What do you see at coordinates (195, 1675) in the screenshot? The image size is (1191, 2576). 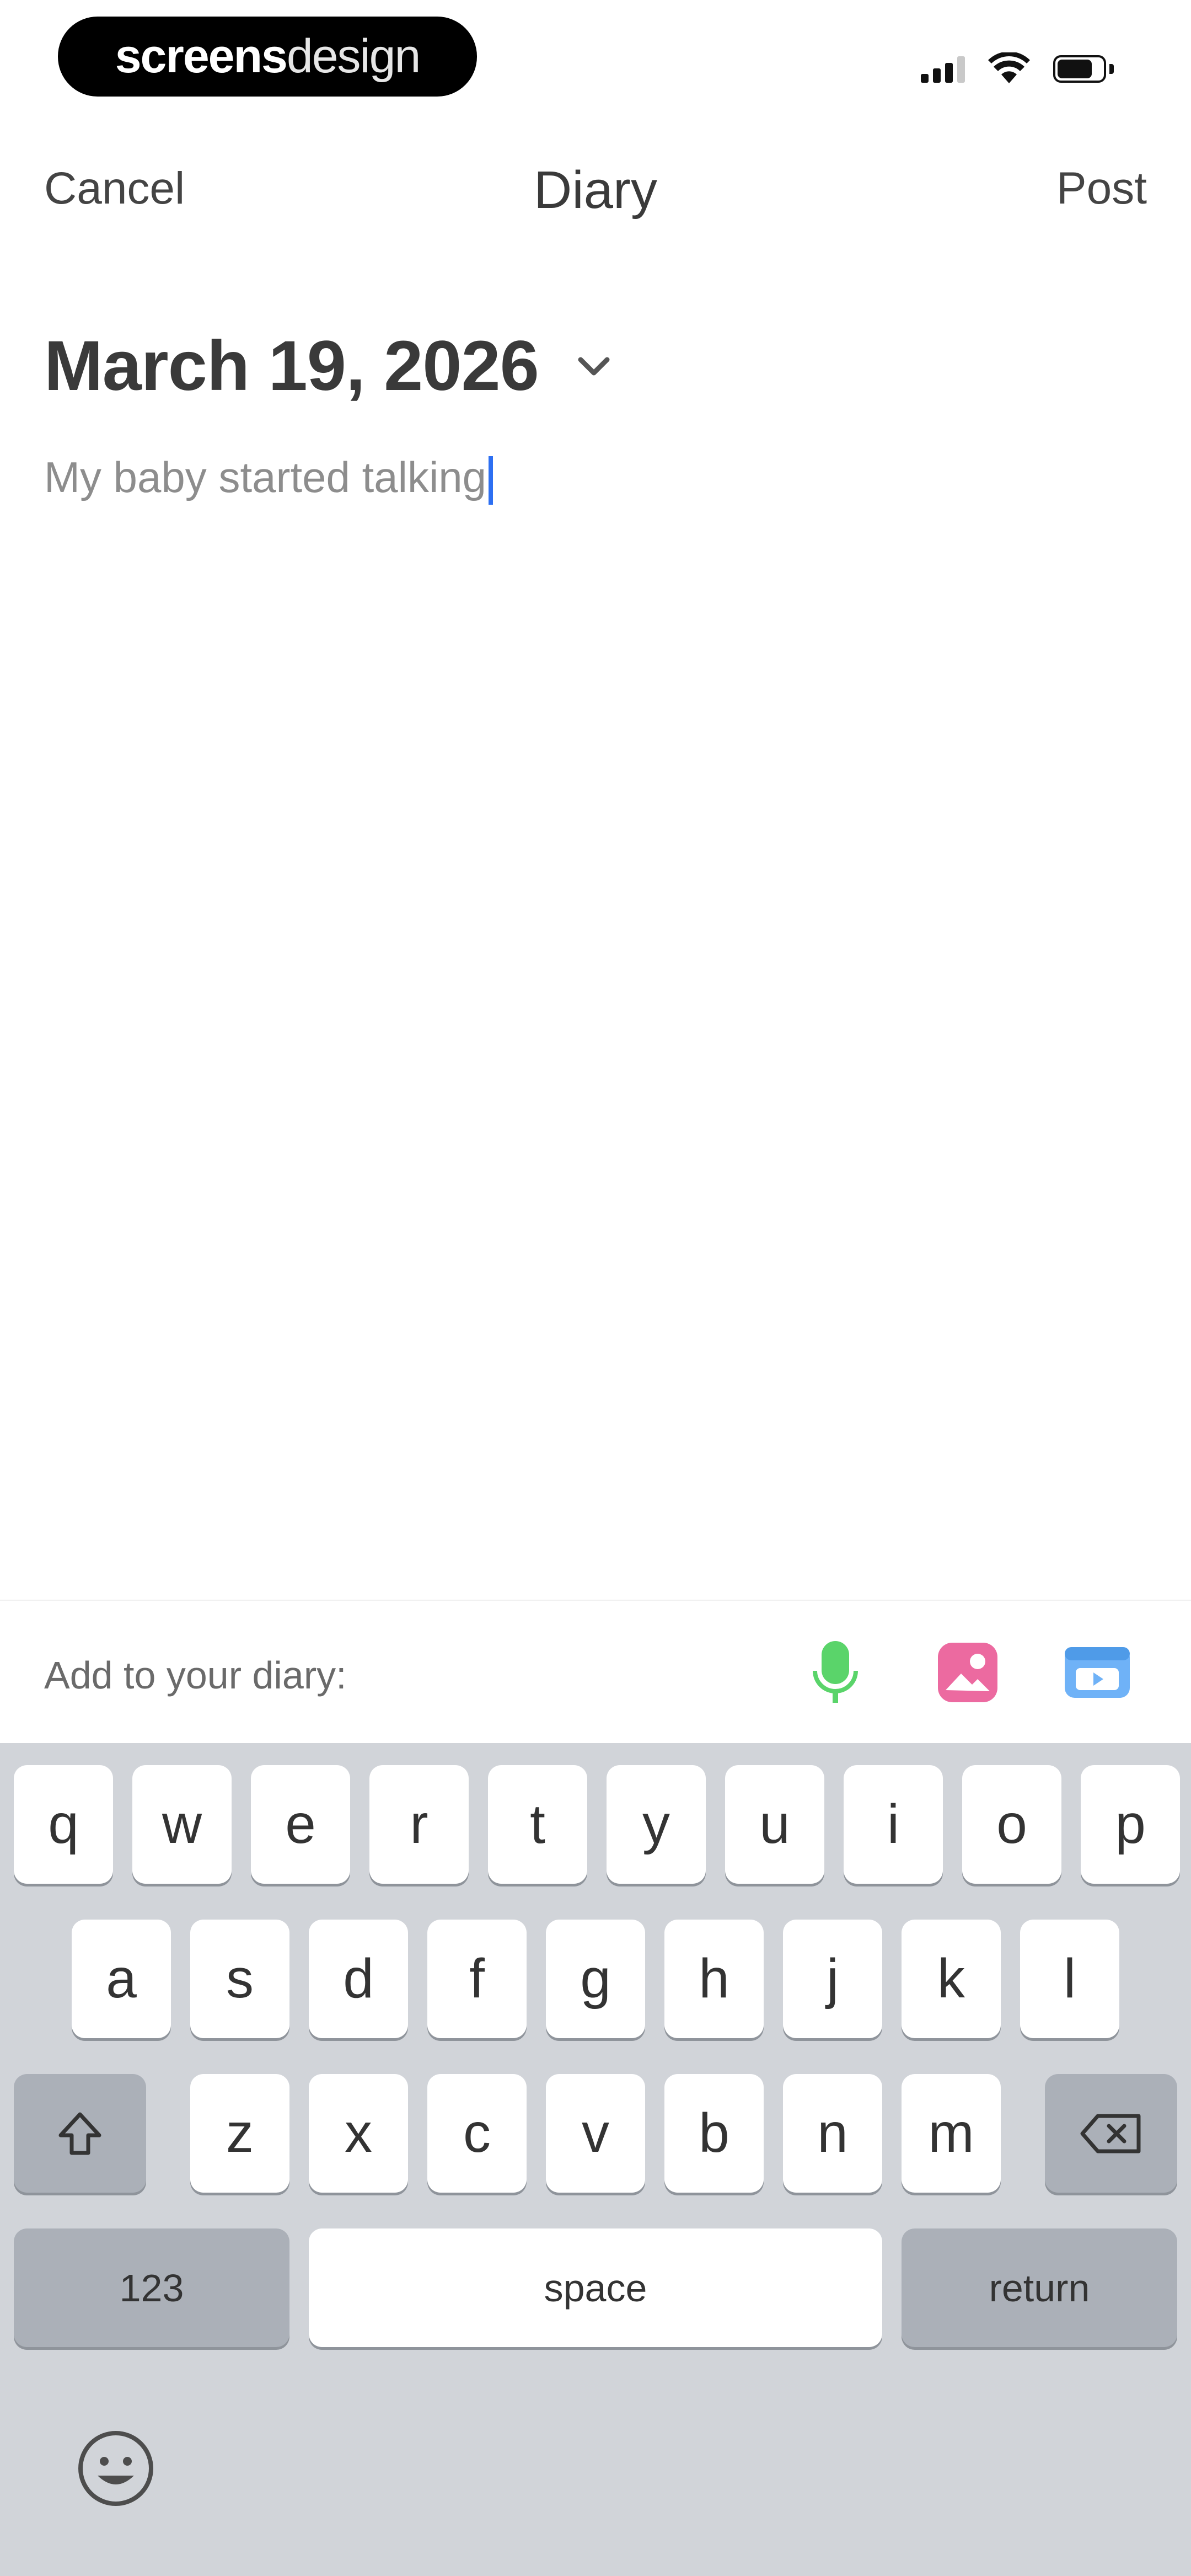 I see `add-to-diary-label: Add to your diary:` at bounding box center [195, 1675].